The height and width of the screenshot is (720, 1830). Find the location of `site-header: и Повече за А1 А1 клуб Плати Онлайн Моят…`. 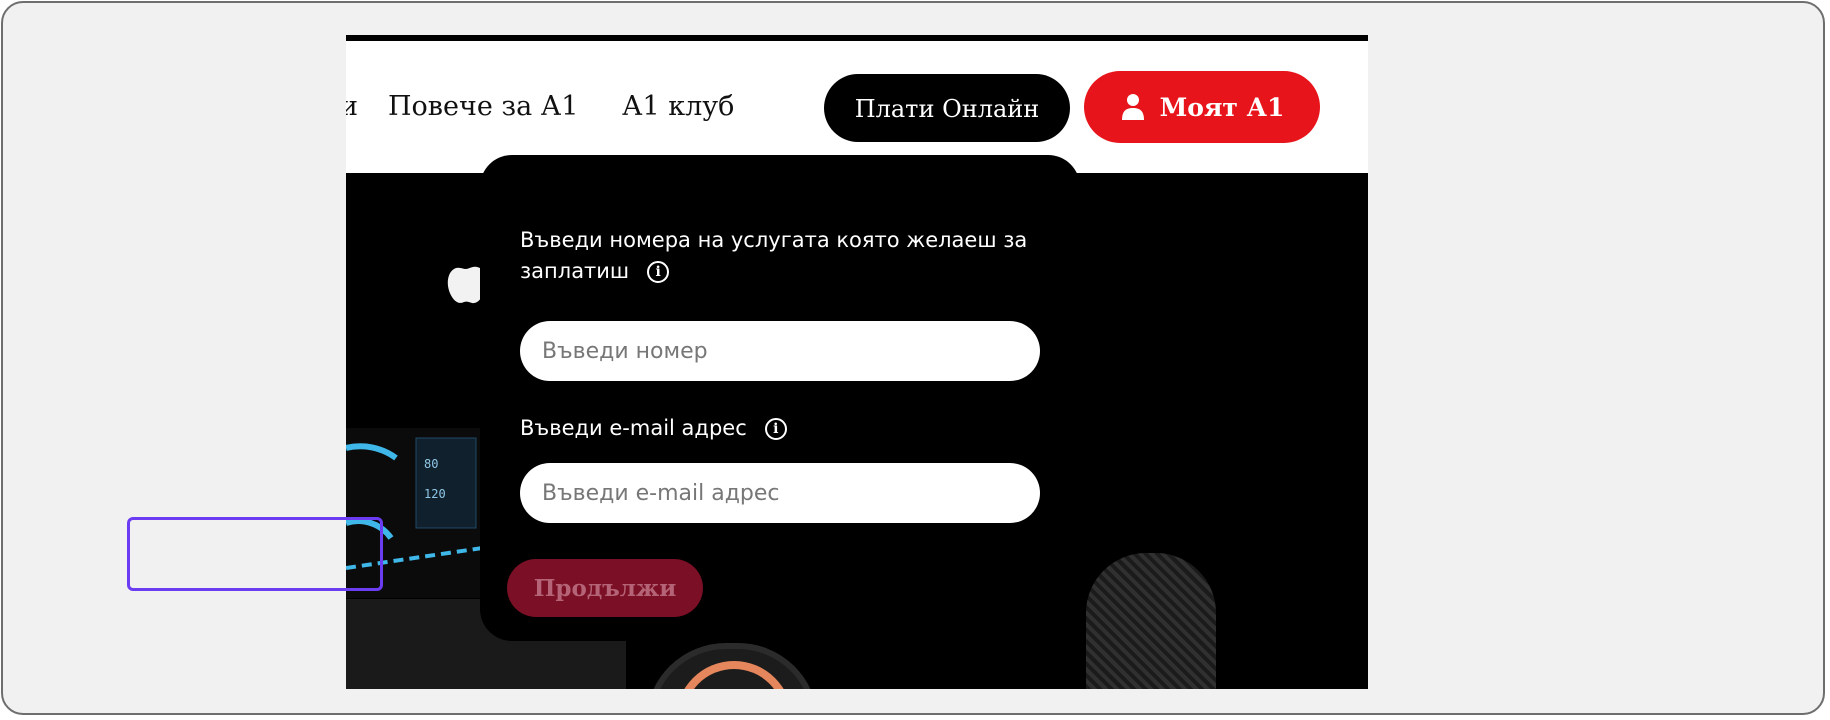

site-header: и Повече за А1 А1 клуб Плати Онлайн Моят… is located at coordinates (857, 107).